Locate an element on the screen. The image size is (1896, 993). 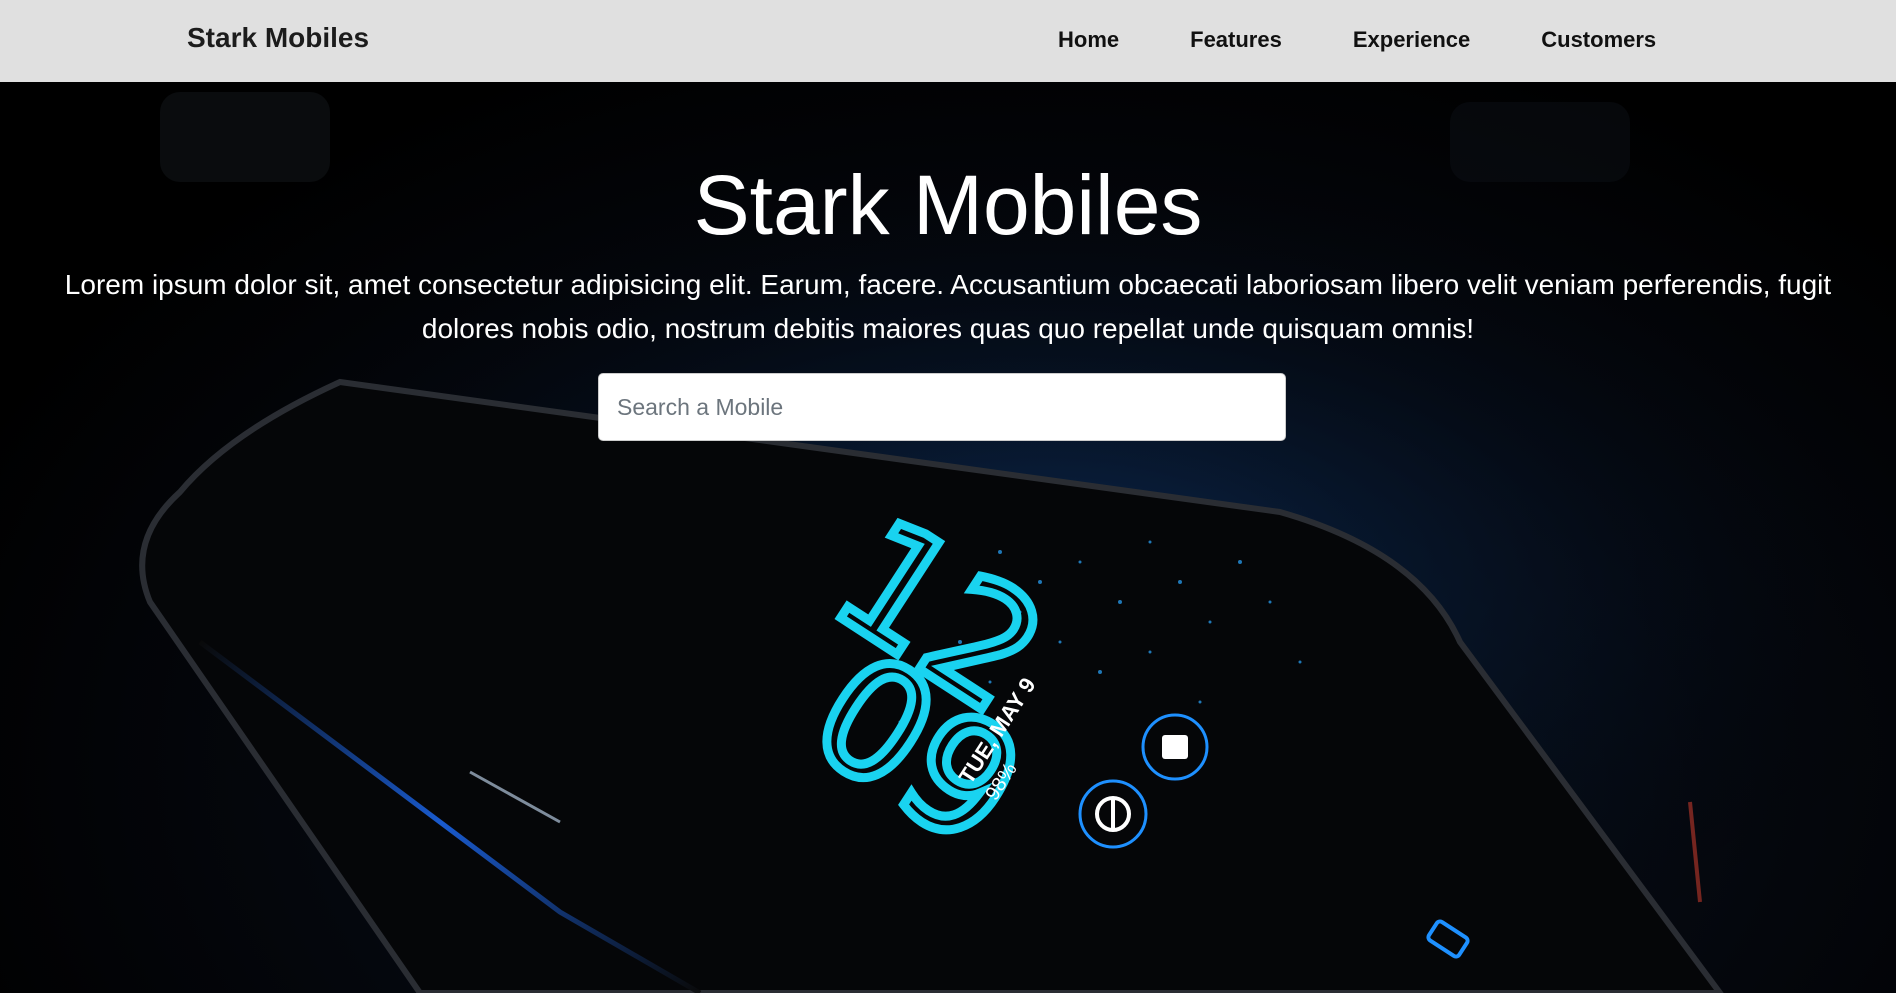
nav-link-experience: Experience is located at coordinates (1411, 40).